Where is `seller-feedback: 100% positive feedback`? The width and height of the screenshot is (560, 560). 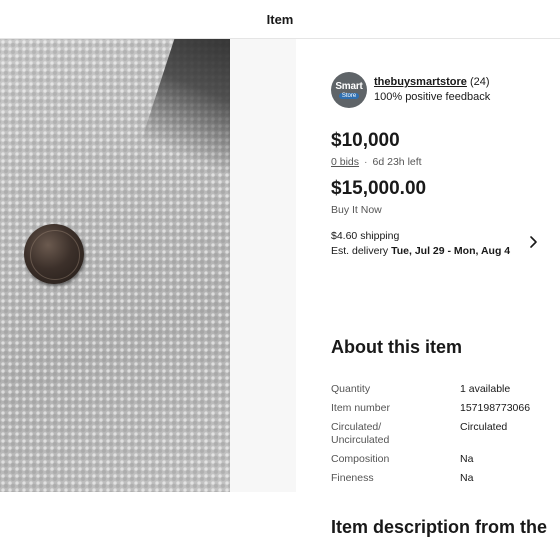 seller-feedback: 100% positive feedback is located at coordinates (432, 97).